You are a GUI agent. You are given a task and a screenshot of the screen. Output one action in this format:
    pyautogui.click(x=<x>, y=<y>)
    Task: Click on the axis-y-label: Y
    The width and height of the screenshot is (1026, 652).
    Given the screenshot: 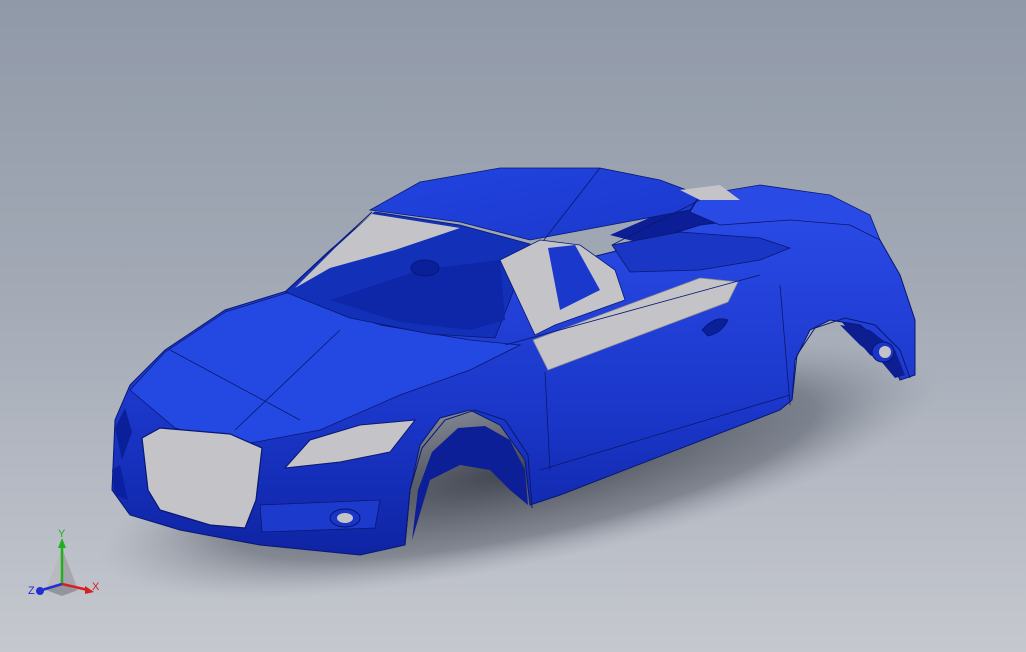 What is the action you would take?
    pyautogui.click(x=62, y=534)
    